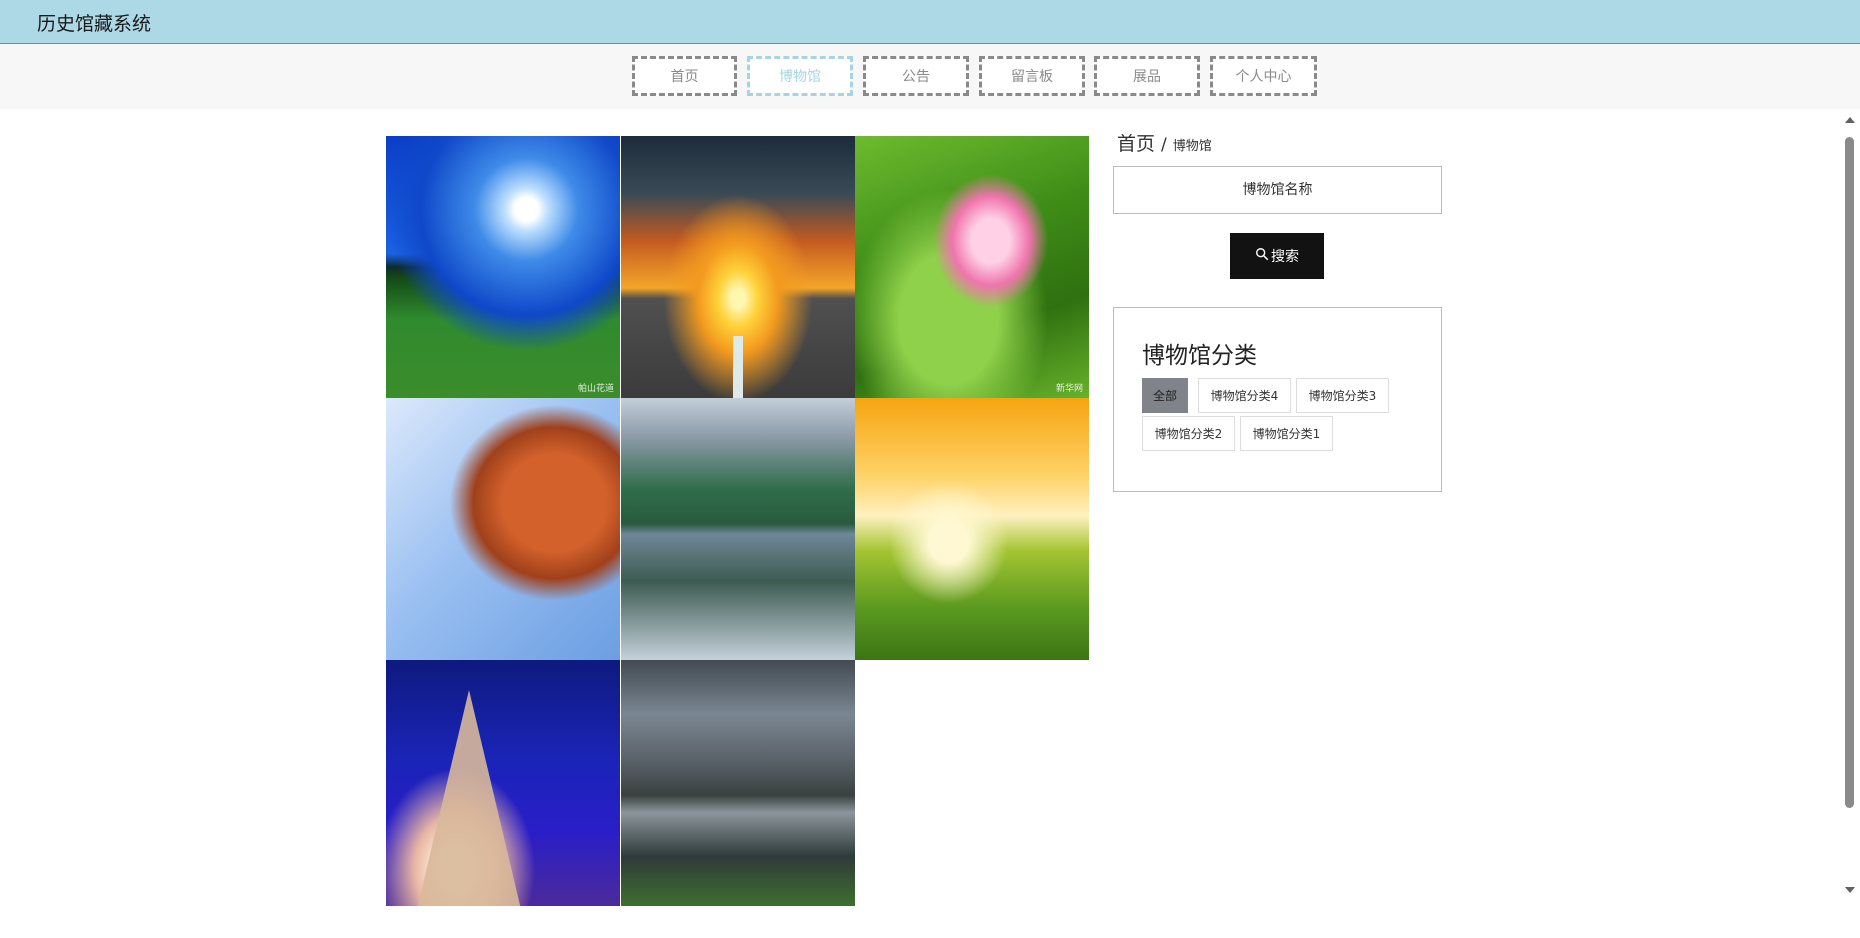  I want to click on road-line, so click(738, 367).